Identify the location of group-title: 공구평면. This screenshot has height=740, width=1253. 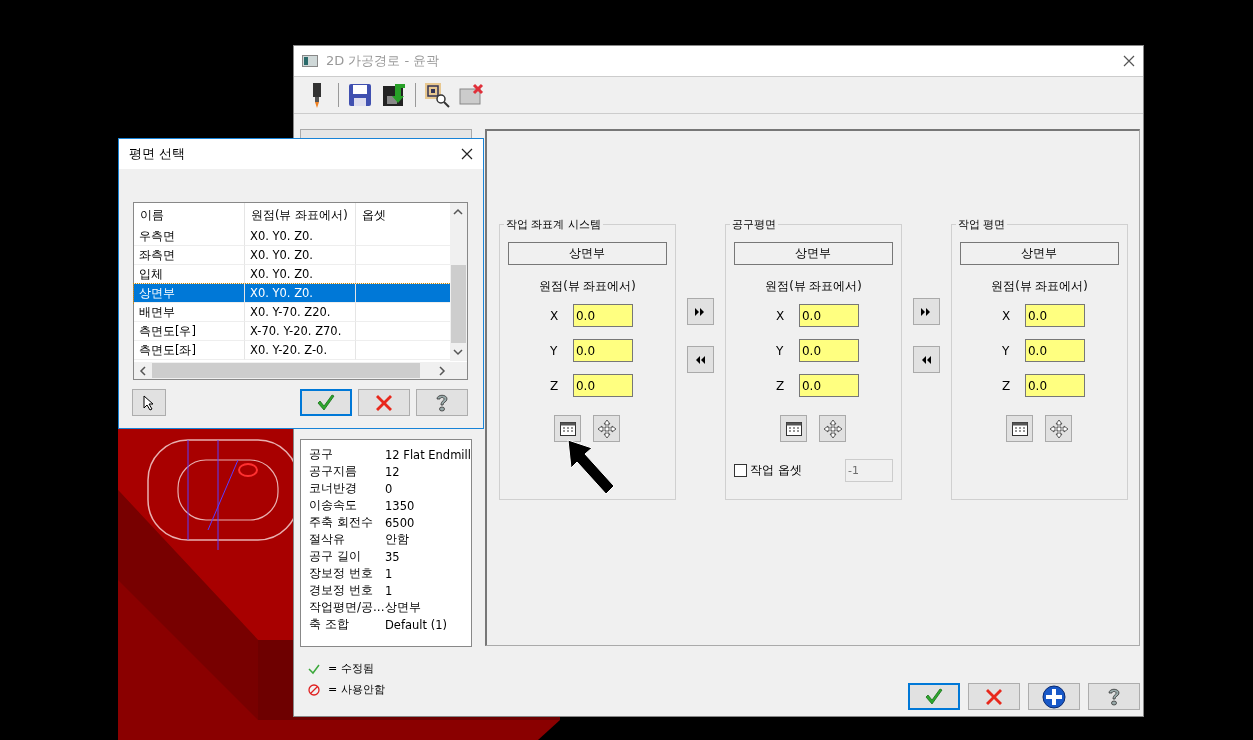
(753, 224).